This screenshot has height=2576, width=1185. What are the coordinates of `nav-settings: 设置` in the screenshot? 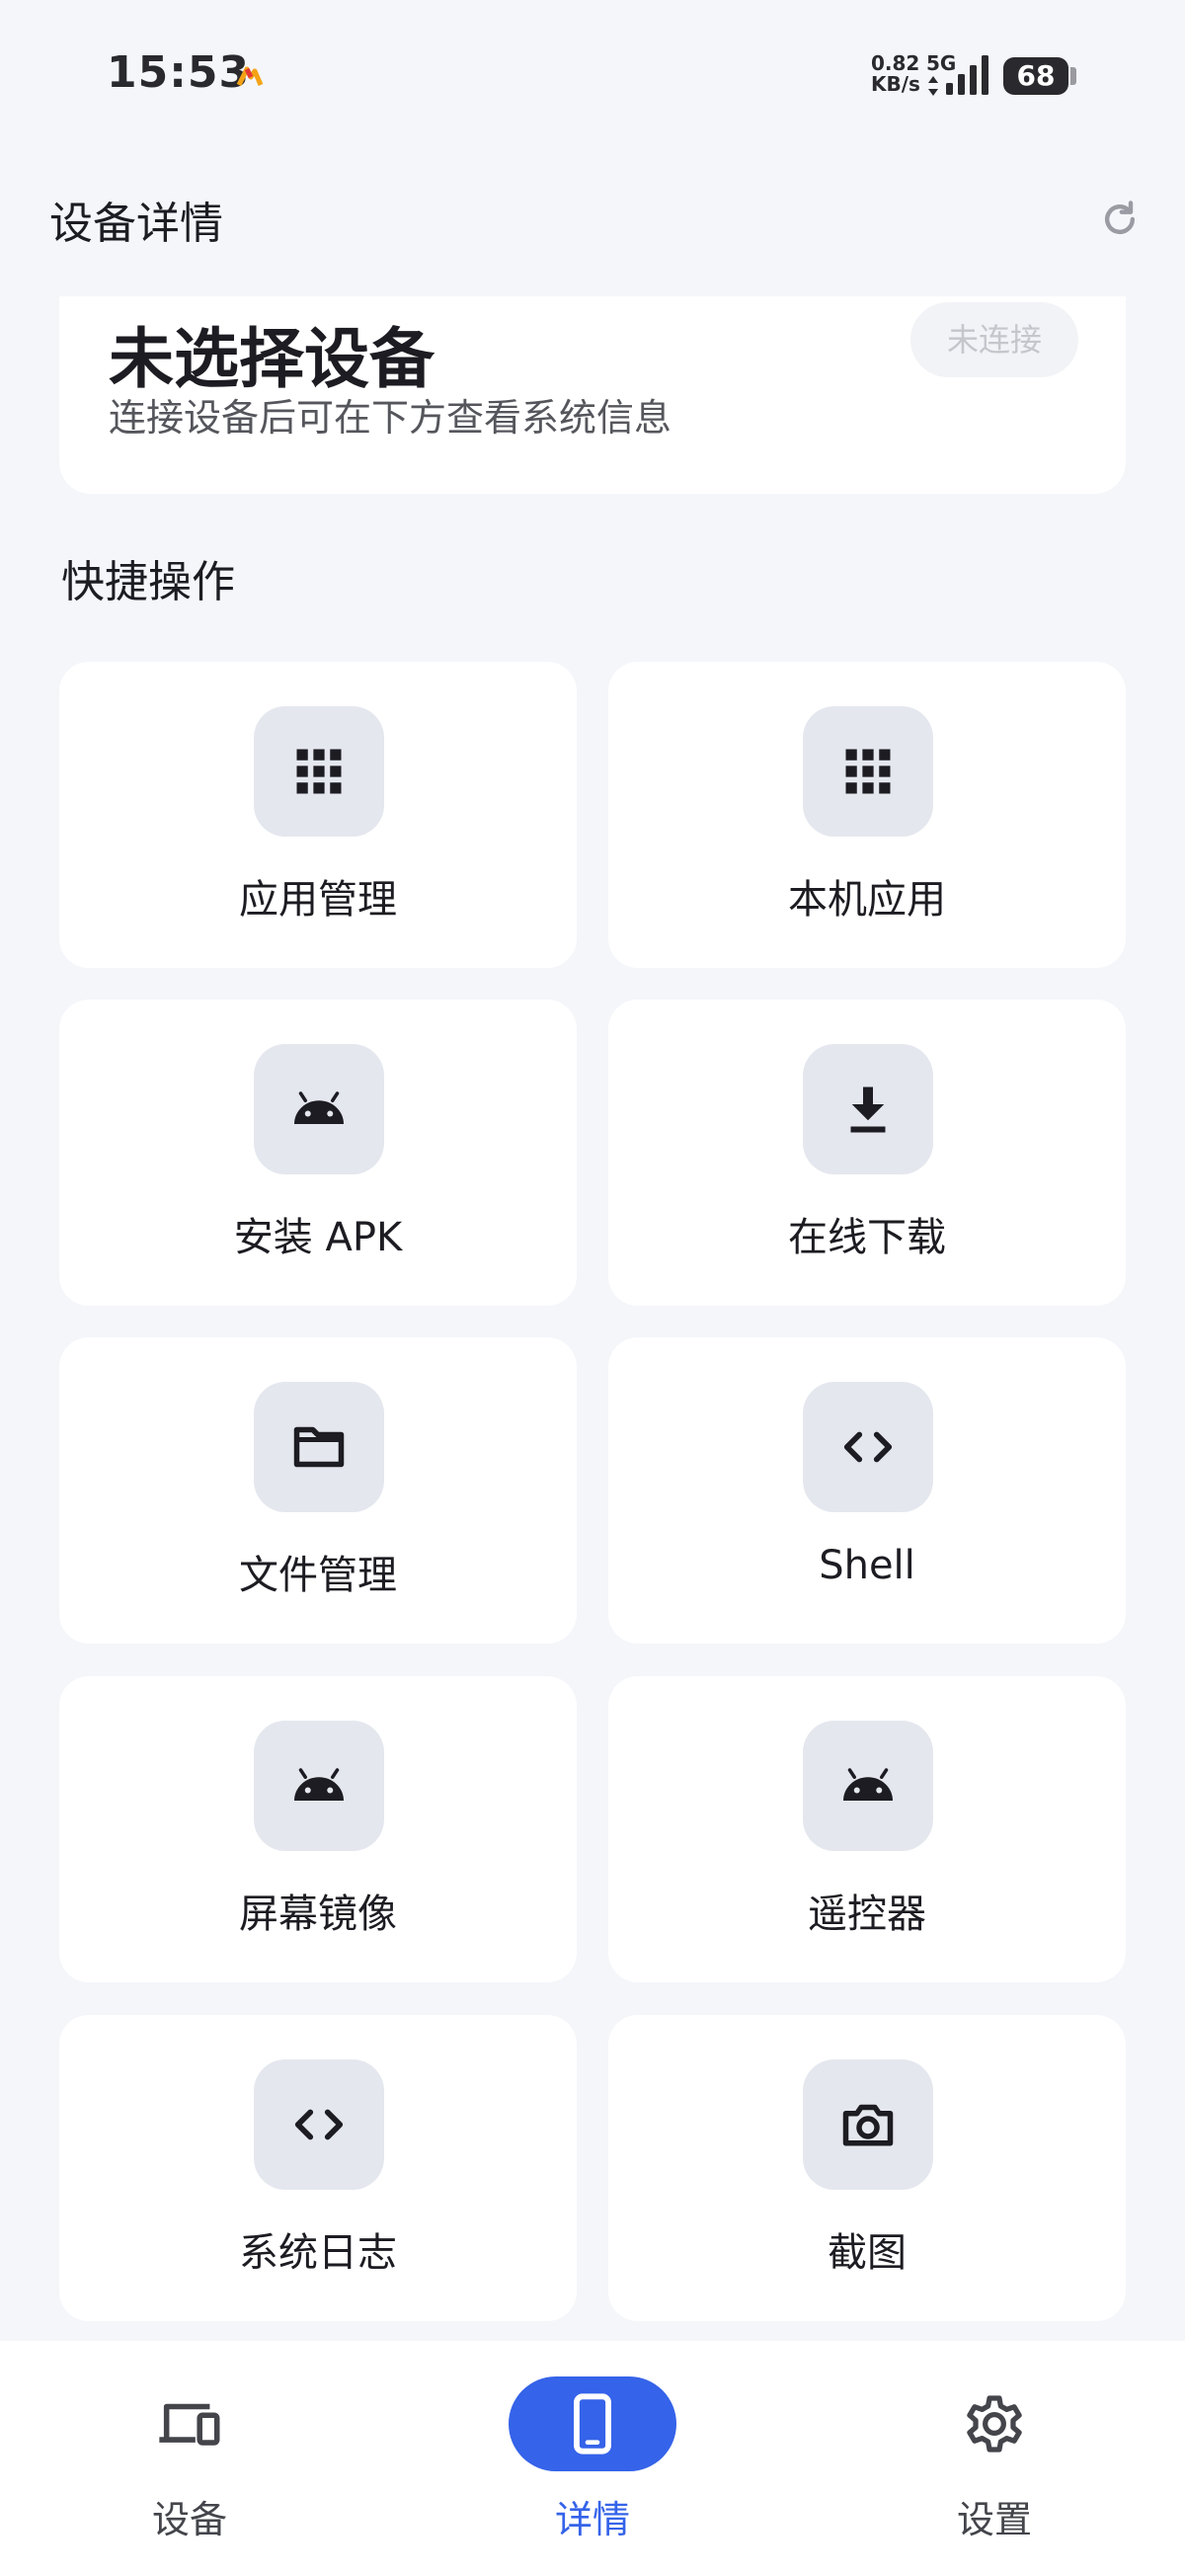 It's located at (995, 2458).